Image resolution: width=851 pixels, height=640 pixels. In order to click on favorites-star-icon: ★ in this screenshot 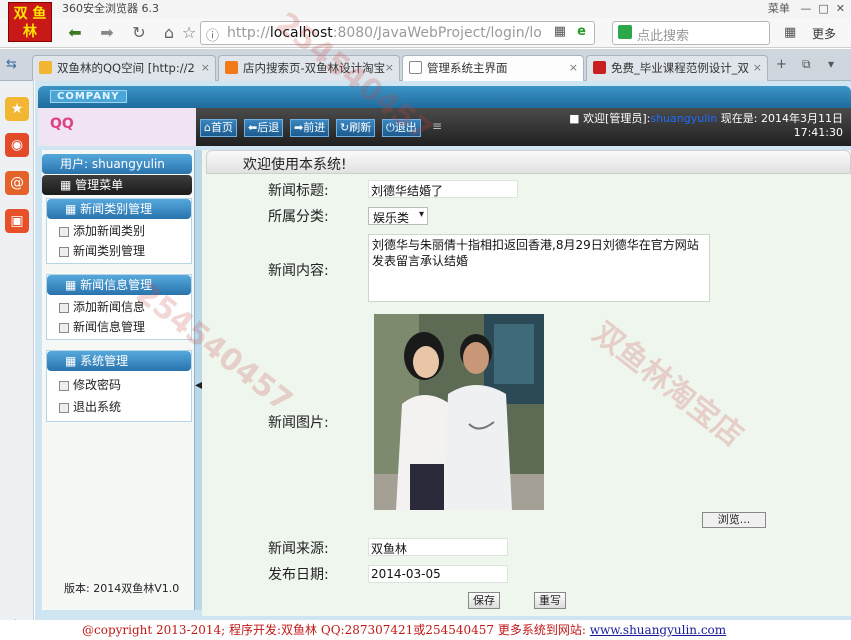, I will do `click(17, 109)`.